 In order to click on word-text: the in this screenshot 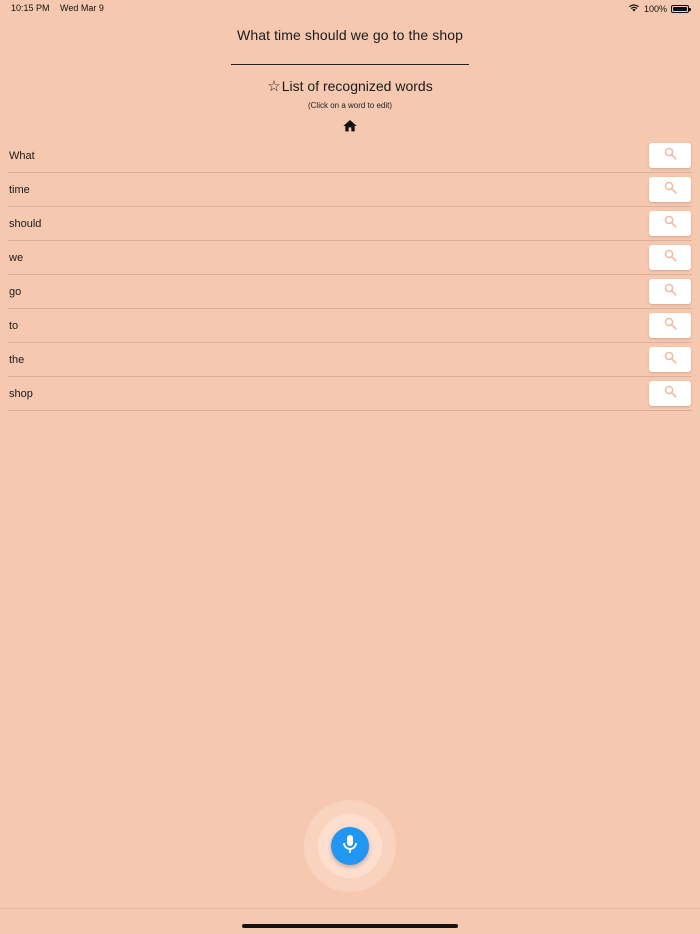, I will do `click(16, 360)`.